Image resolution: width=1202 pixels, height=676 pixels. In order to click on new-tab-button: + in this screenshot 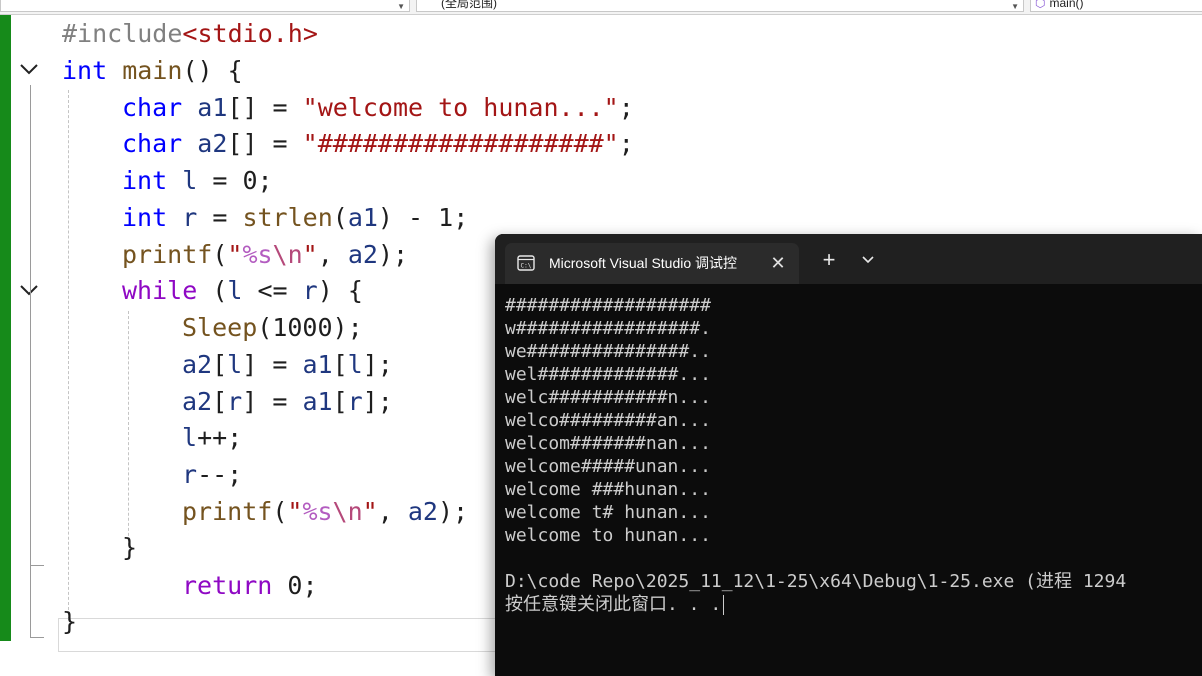, I will do `click(829, 260)`.